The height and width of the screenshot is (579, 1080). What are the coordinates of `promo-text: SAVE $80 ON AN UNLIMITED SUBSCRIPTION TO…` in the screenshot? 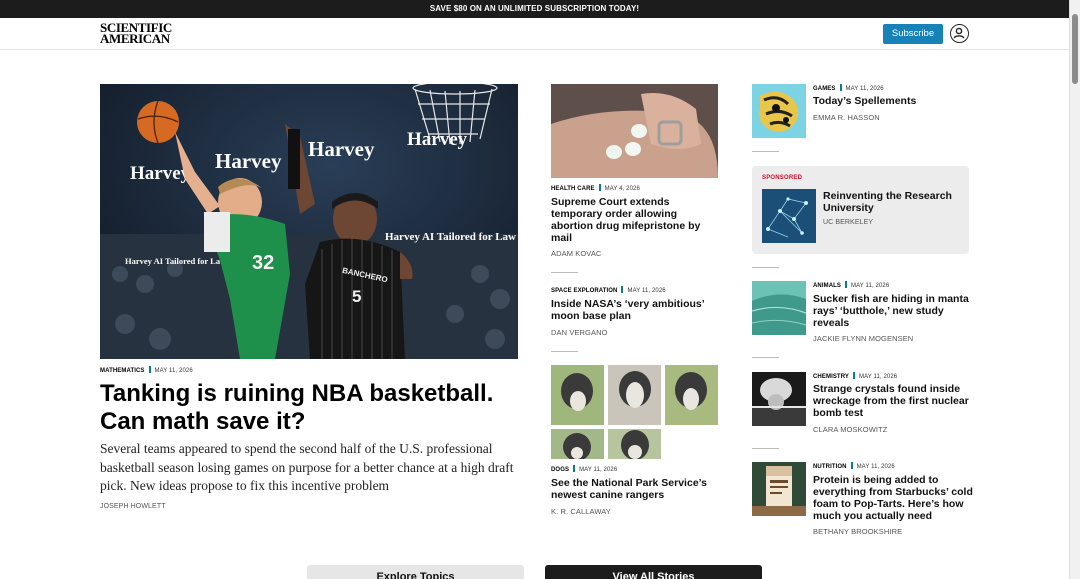 It's located at (534, 8).